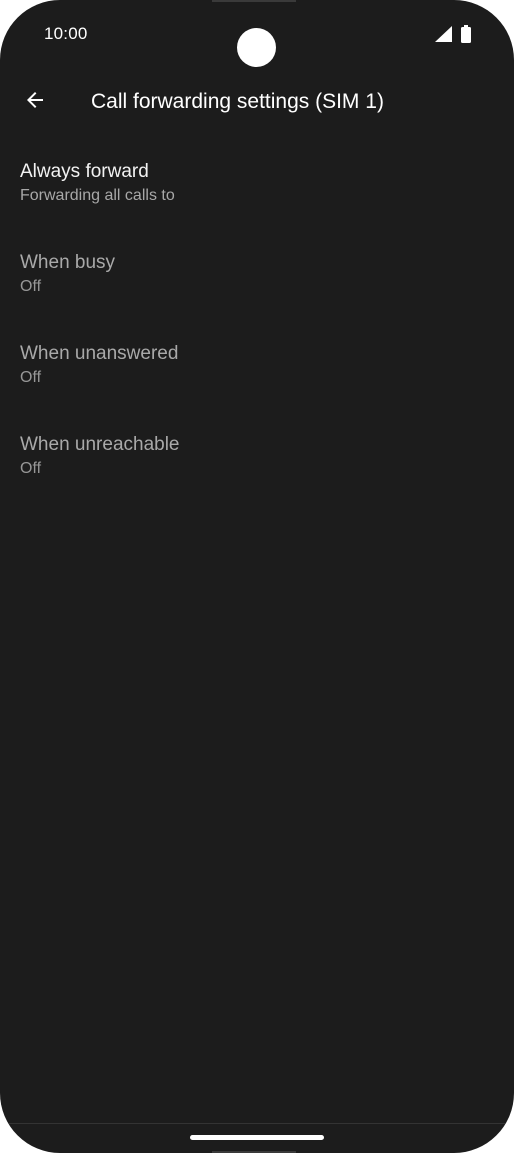 The width and height of the screenshot is (514, 1153). I want to click on status-bar: 10:00, so click(257, 34).